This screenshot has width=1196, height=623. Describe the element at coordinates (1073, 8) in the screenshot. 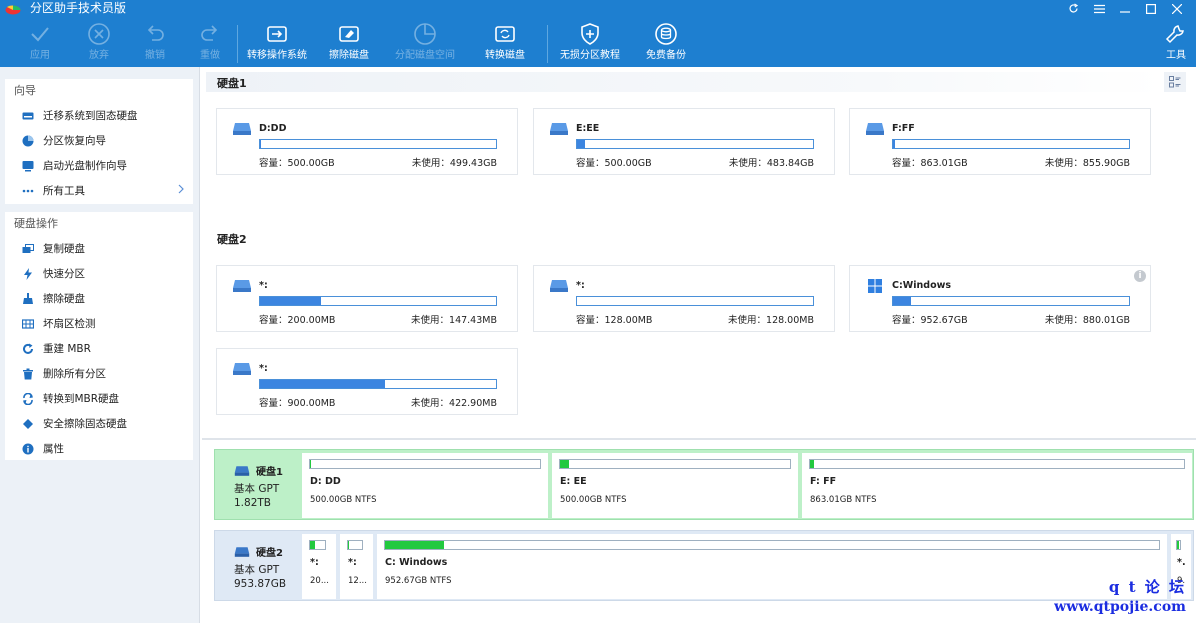

I see `refresh-button` at that location.